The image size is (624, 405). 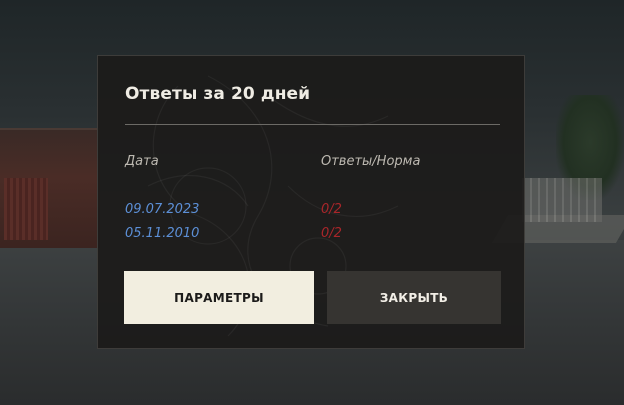 What do you see at coordinates (311, 212) in the screenshot?
I see `table-row: 09.07.2023 0/2` at bounding box center [311, 212].